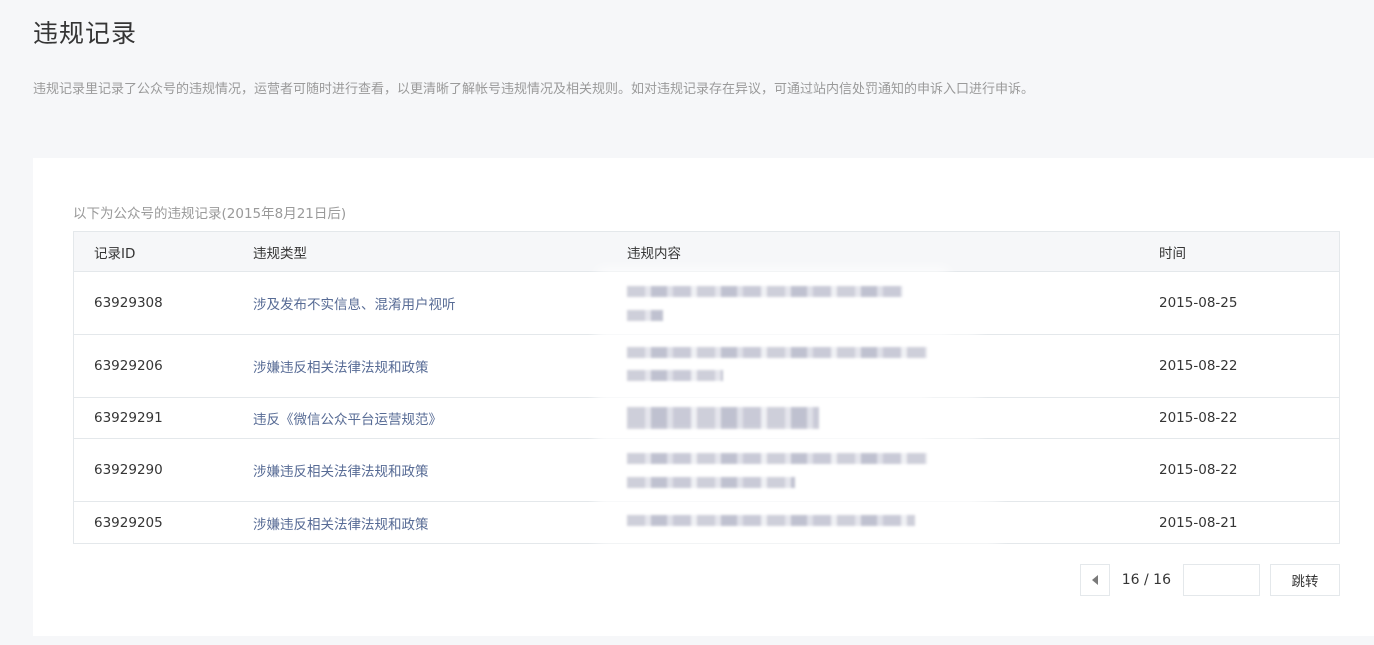 Image resolution: width=1374 pixels, height=645 pixels. Describe the element at coordinates (128, 470) in the screenshot. I see `record-id: 63929290` at that location.